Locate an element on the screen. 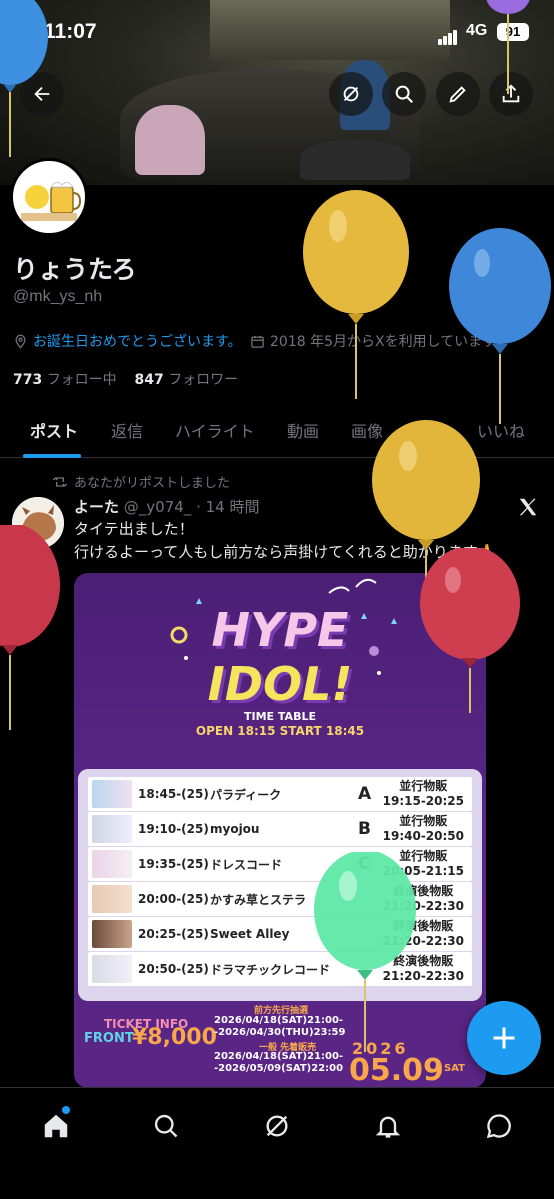 This screenshot has width=554, height=1199. birthday-info: お誕生日おめでとうございます。 is located at coordinates (127, 341).